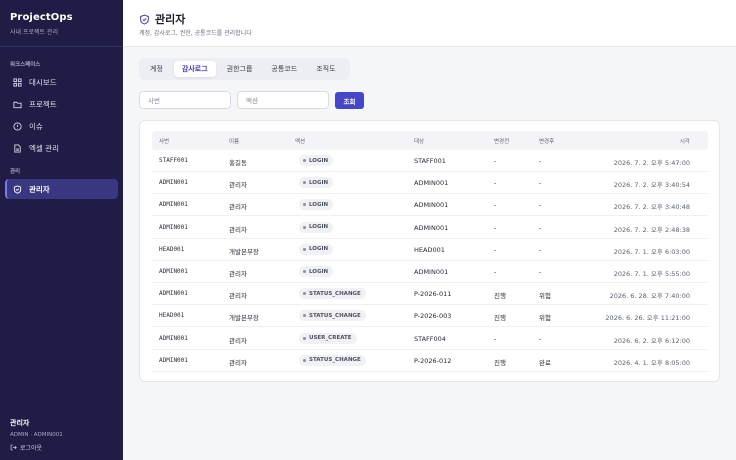 This screenshot has width=736, height=460. What do you see at coordinates (61, 189) in the screenshot?
I see `sidebar-item-admin: 관리자` at bounding box center [61, 189].